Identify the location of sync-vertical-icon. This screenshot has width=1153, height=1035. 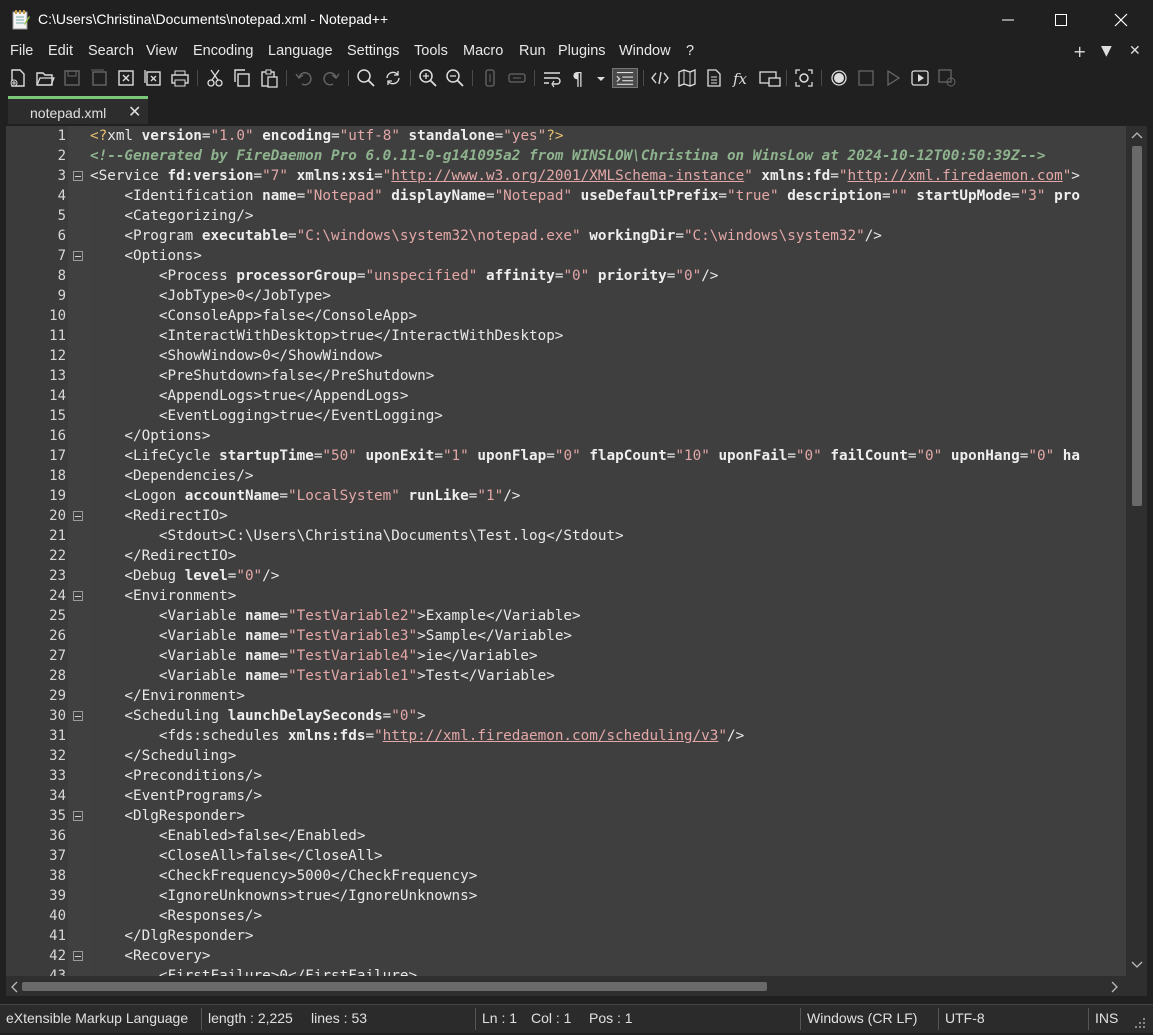
(490, 78).